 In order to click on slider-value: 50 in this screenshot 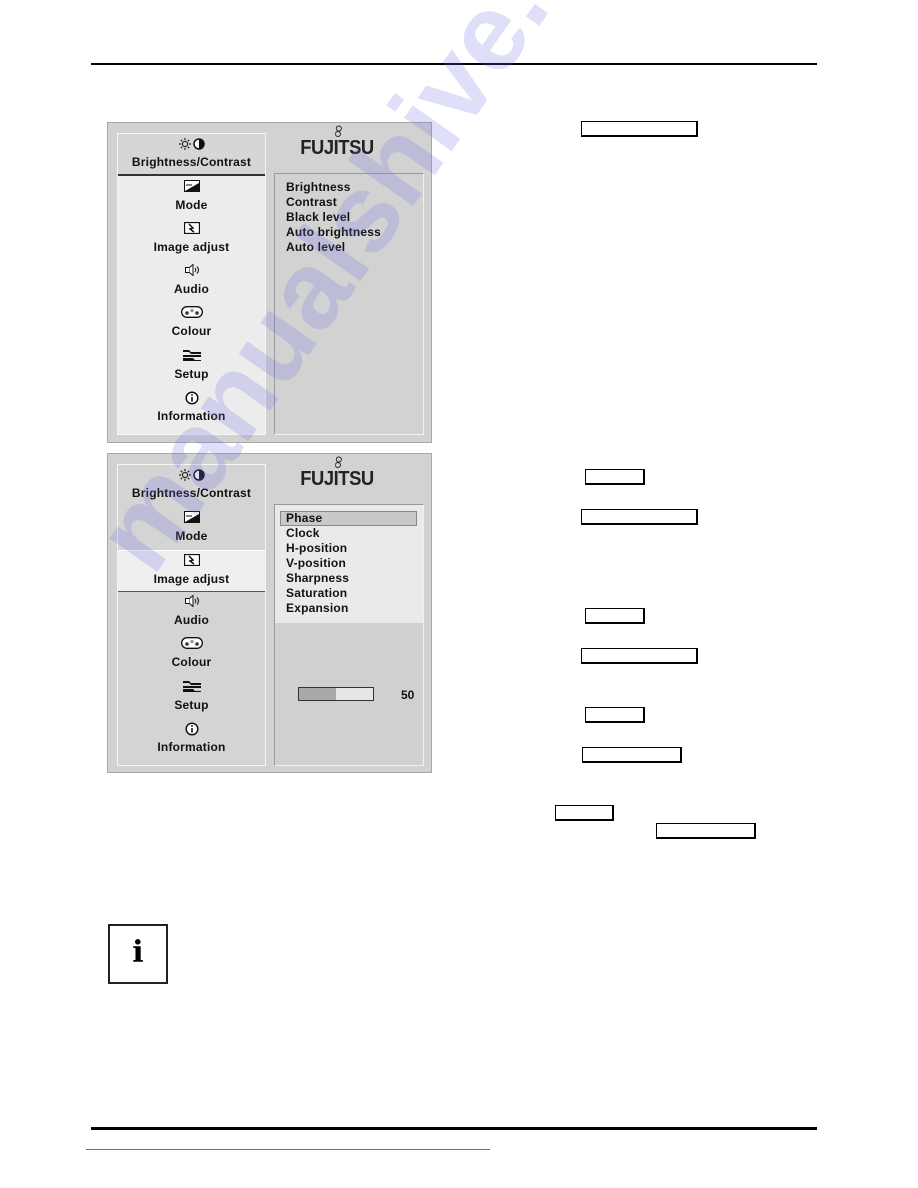, I will do `click(408, 695)`.